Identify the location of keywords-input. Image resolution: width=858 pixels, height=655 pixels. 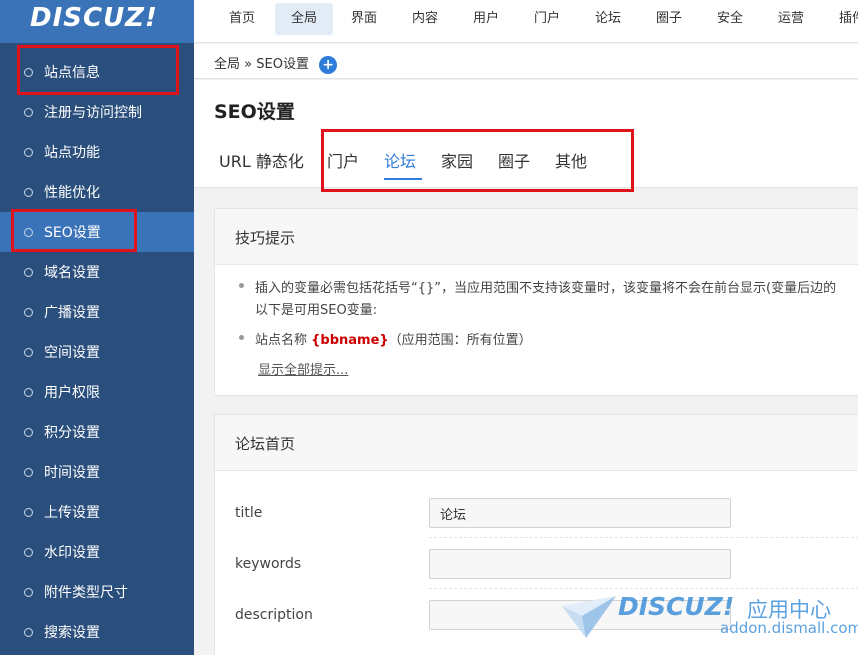
(580, 564).